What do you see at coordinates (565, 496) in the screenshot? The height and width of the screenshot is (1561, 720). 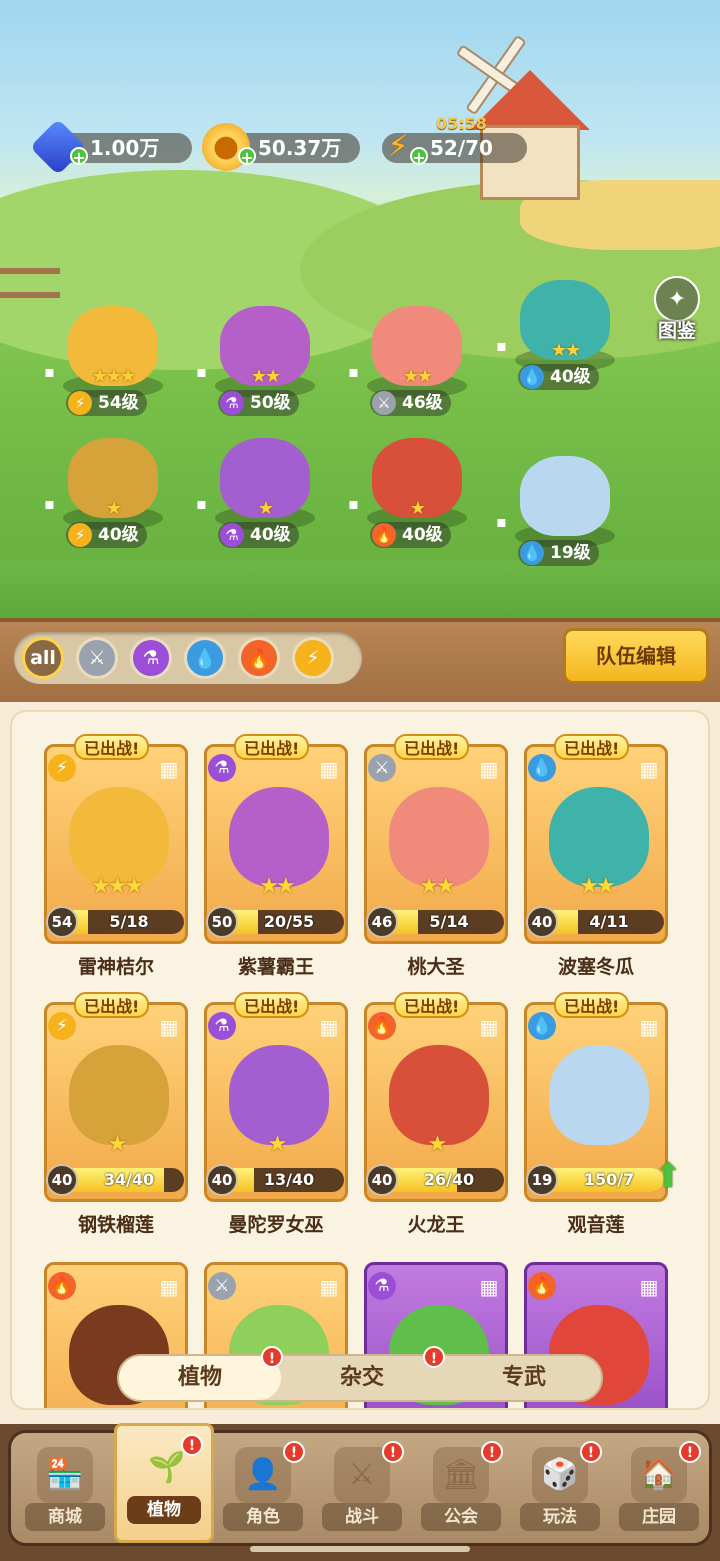 I see `plant-hero-figure` at bounding box center [565, 496].